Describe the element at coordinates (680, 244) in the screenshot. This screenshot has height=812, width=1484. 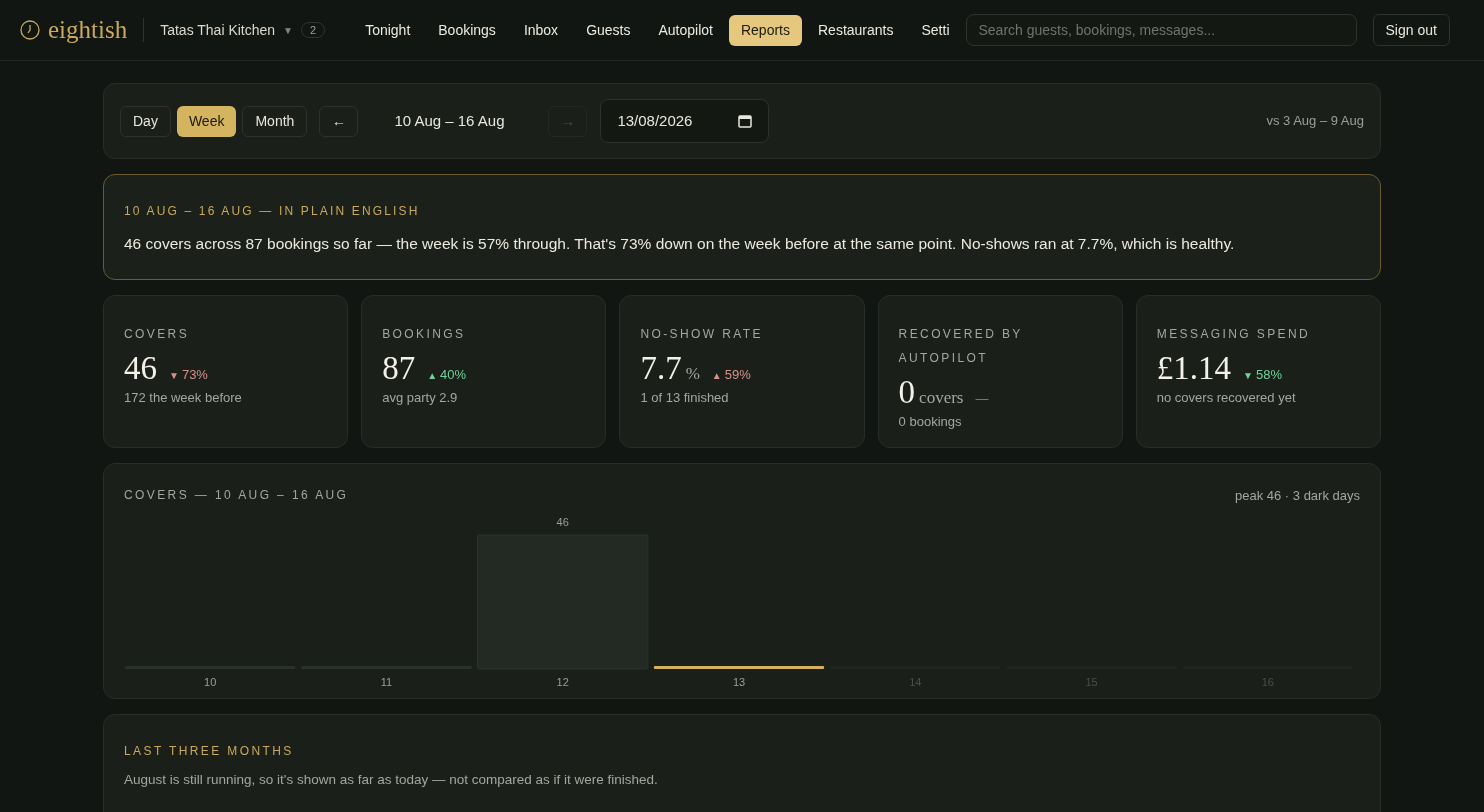
I see `summary-text: 46 covers across 87 bookings so far — the week is 57% through. That's 73% down on the week before at the same point. No-shows ran at 7.7%, which is healthy.` at that location.